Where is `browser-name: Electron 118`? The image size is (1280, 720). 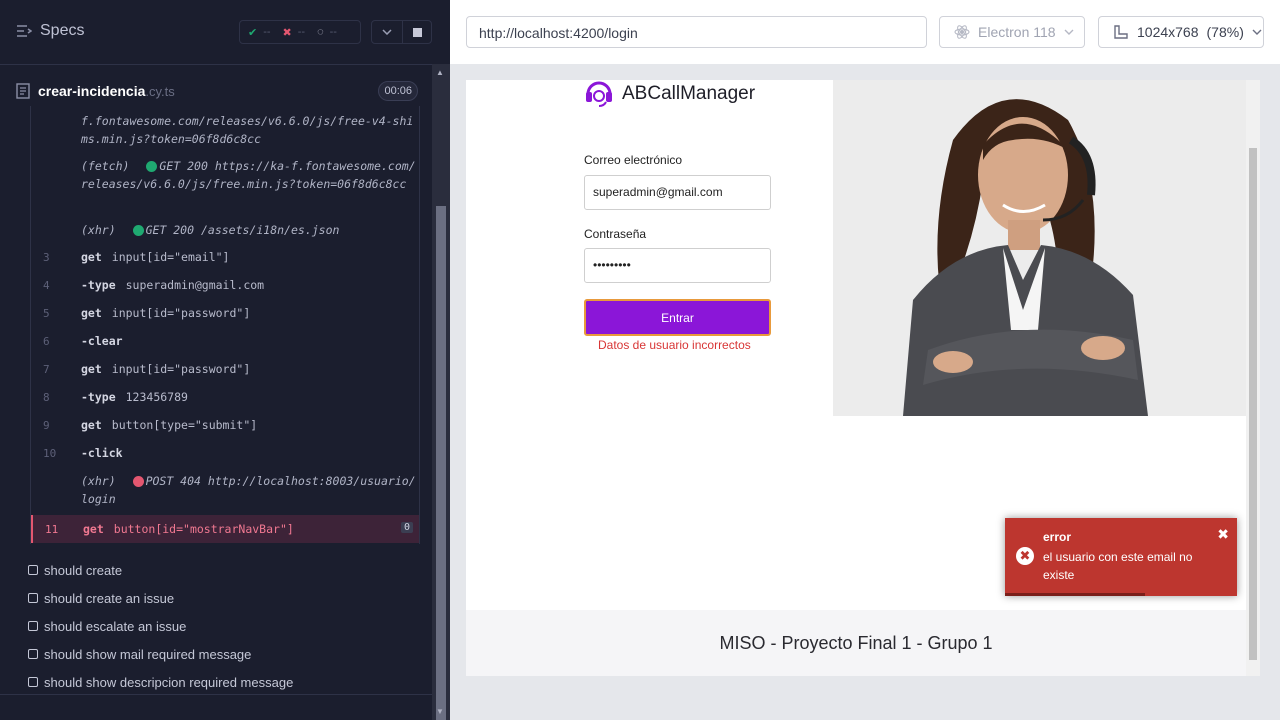 browser-name: Electron 118 is located at coordinates (1017, 32).